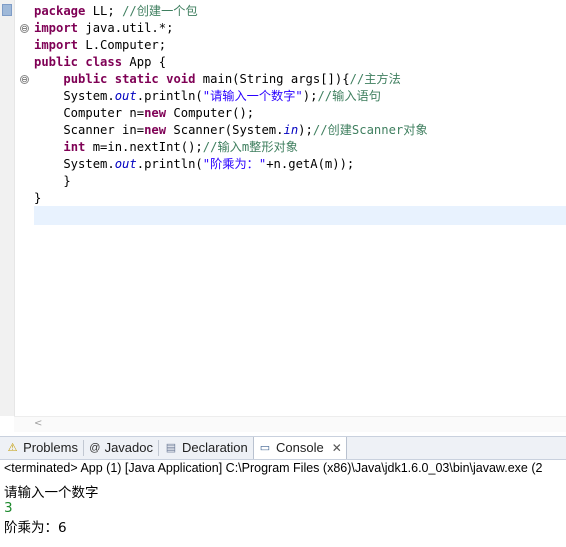  What do you see at coordinates (349, 96) in the screenshot?
I see `comment-token: //输入语句` at bounding box center [349, 96].